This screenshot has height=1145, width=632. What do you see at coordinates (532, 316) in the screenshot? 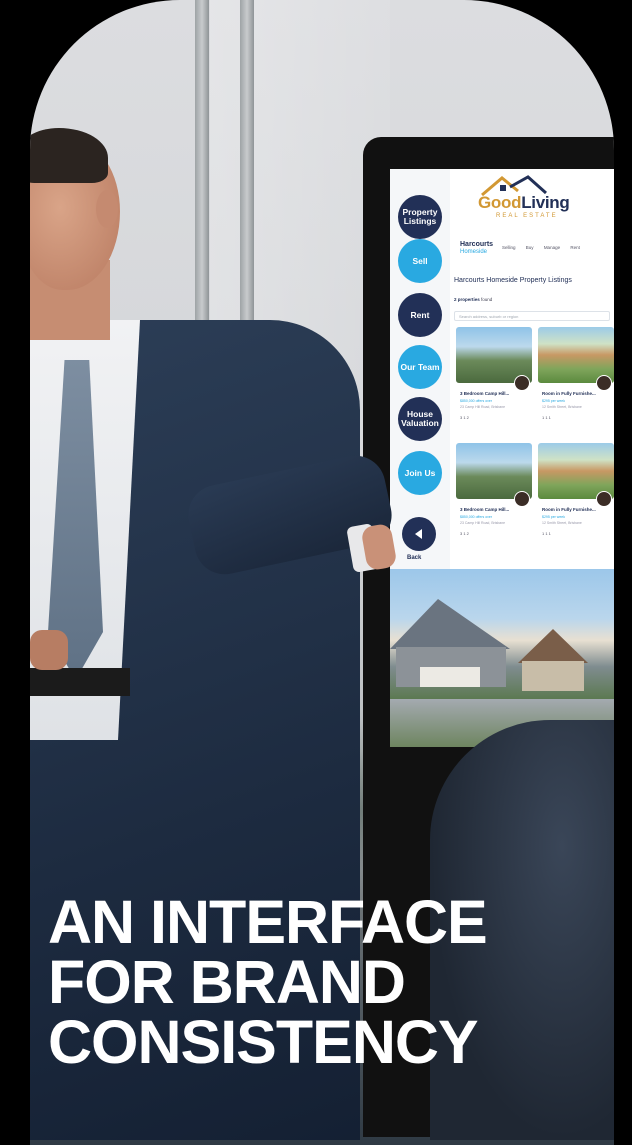
I see `search-input: Search address, suburb or region` at bounding box center [532, 316].